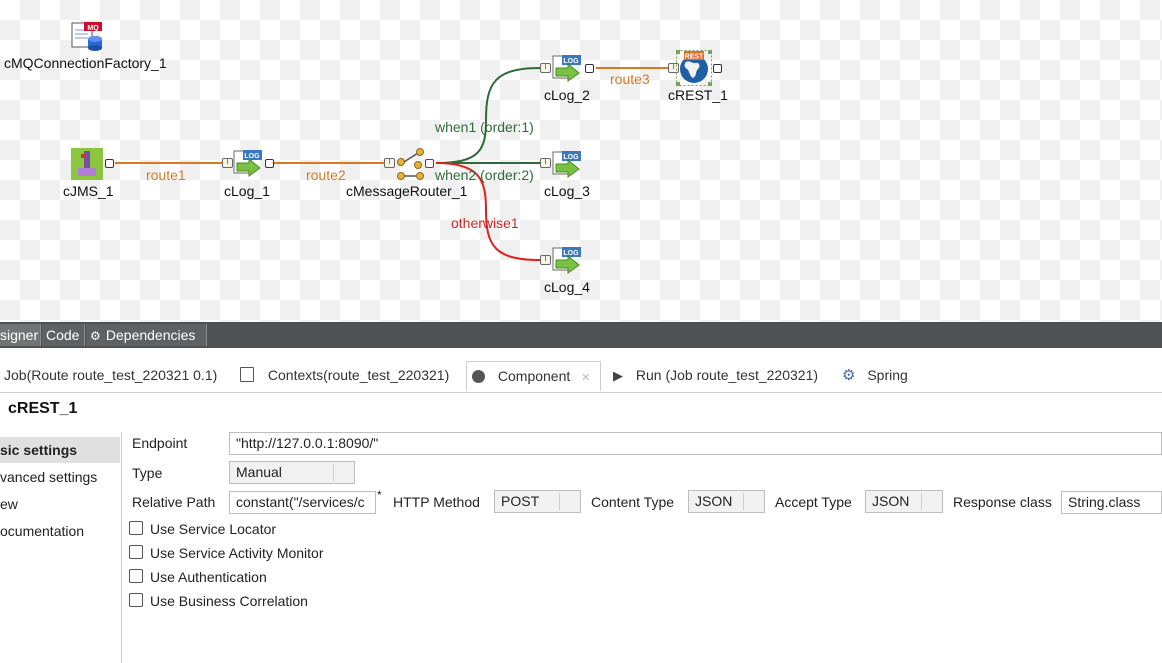 The height and width of the screenshot is (663, 1162). I want to click on activity-monitor-checkbox-row: Use Service Activity Monitor, so click(226, 553).